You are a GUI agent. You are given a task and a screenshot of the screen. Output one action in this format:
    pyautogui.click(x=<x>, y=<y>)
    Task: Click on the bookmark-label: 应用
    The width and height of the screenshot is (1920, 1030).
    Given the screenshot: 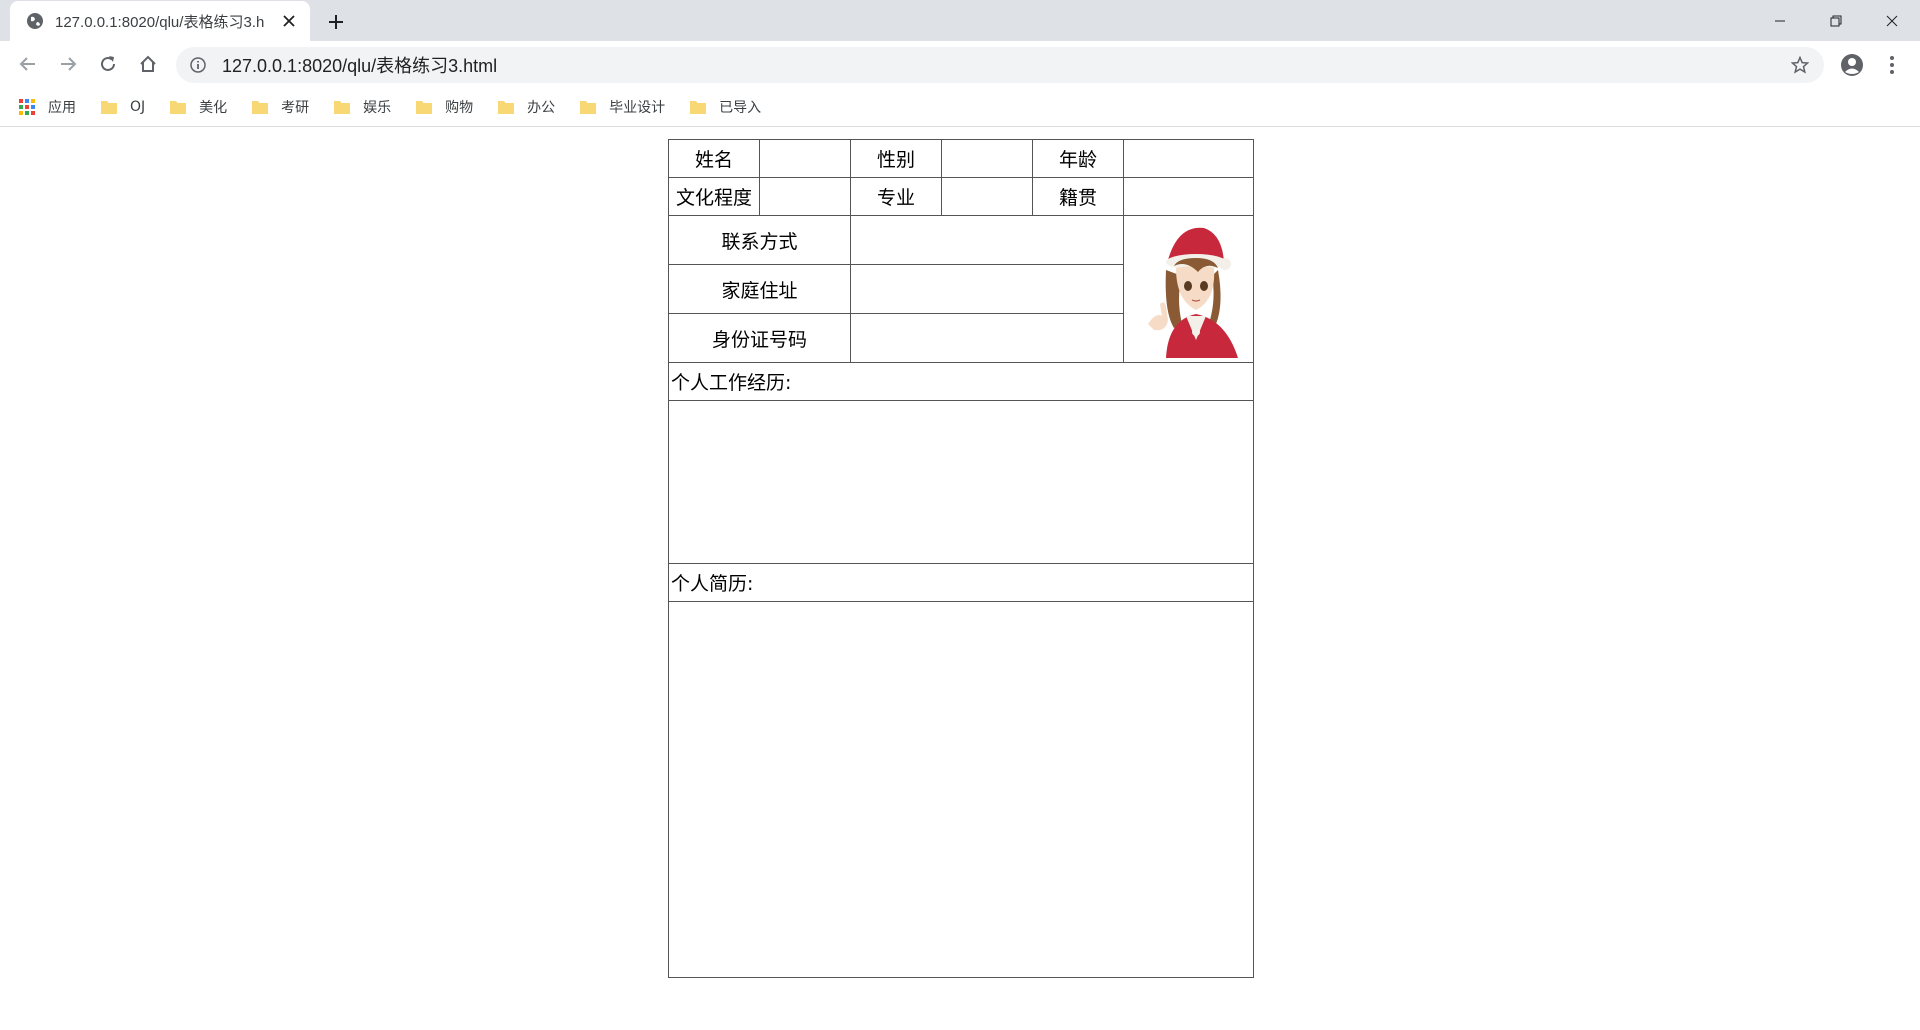 What is the action you would take?
    pyautogui.click(x=62, y=107)
    